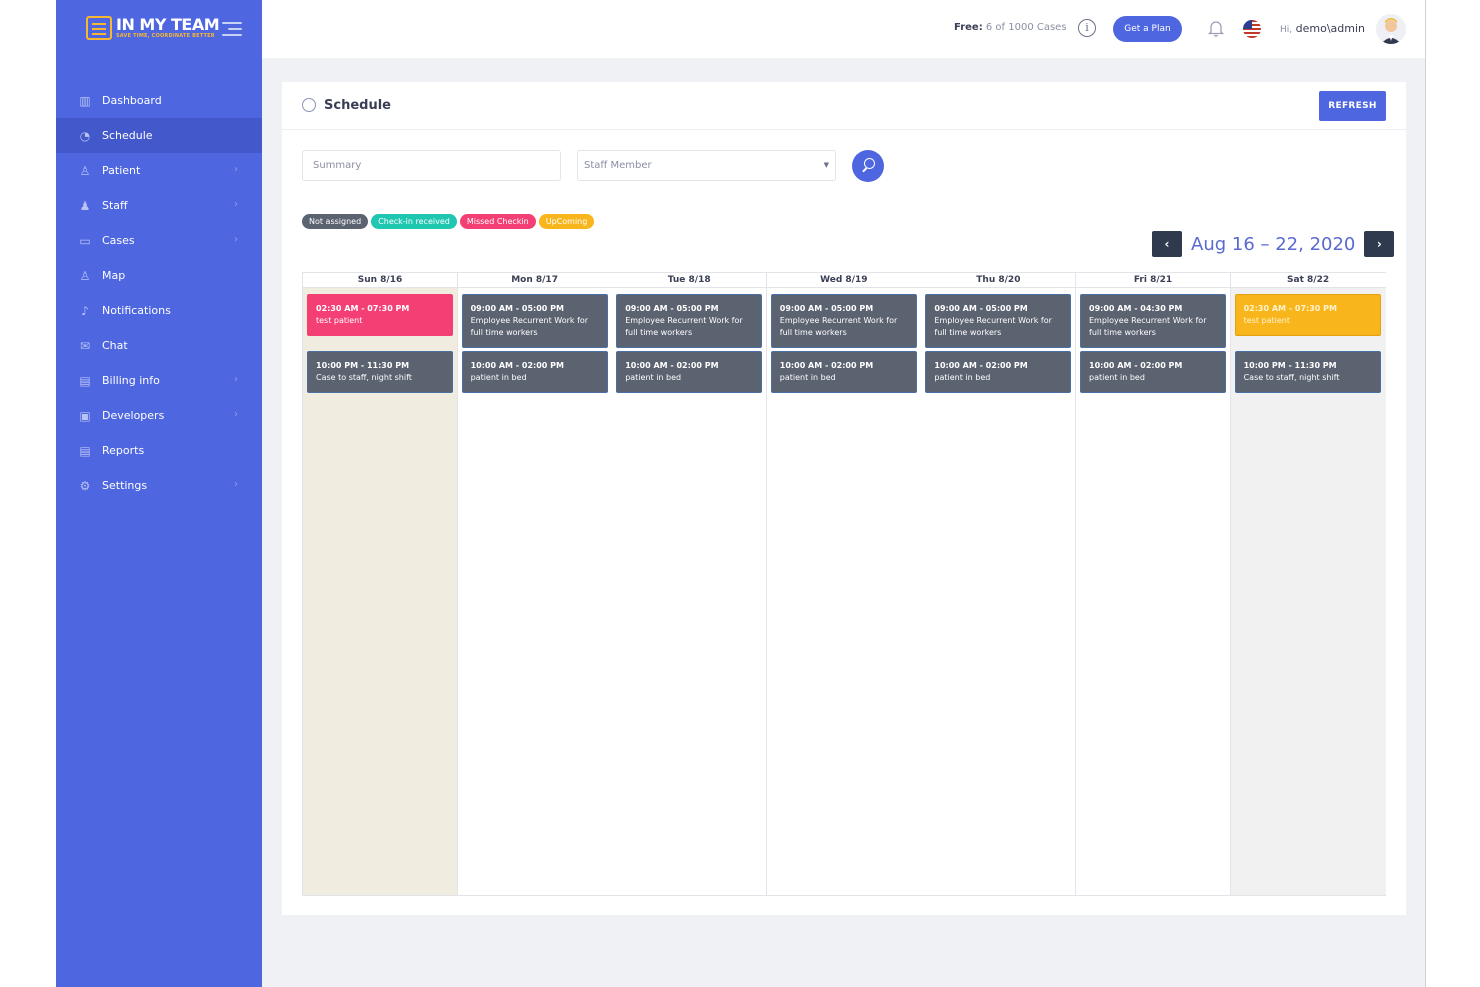  Describe the element at coordinates (159, 240) in the screenshot. I see `sidebar-item-cases: ▭ Cases ›` at that location.